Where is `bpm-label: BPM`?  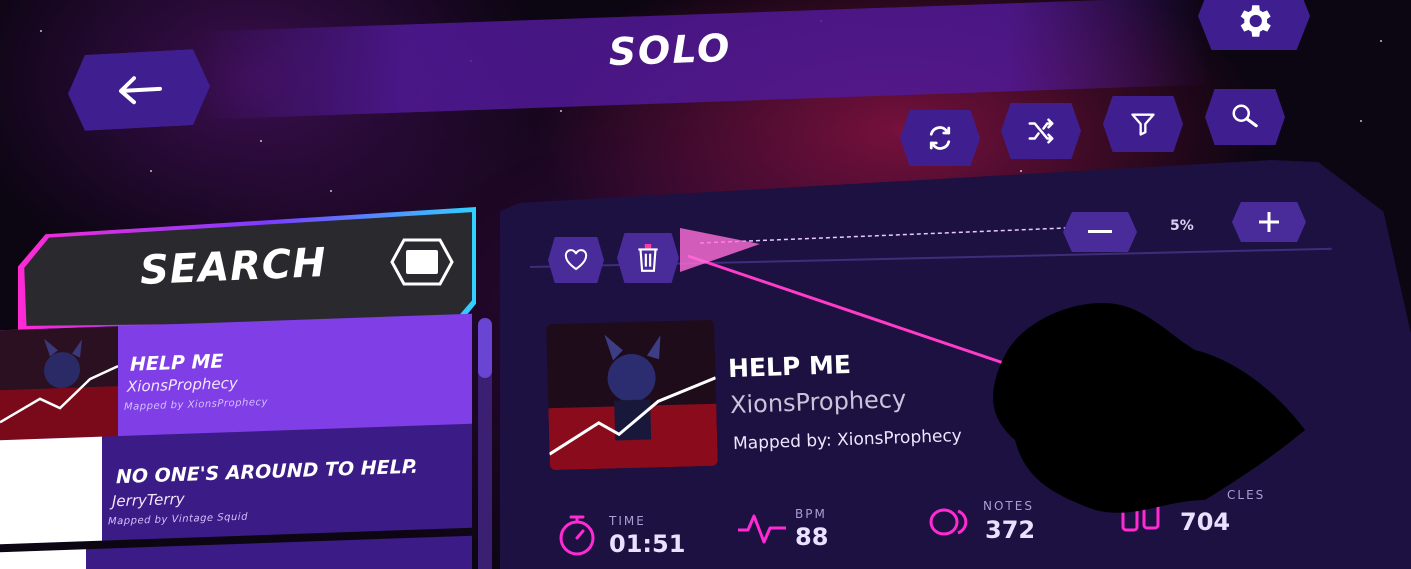
bpm-label: BPM is located at coordinates (811, 514).